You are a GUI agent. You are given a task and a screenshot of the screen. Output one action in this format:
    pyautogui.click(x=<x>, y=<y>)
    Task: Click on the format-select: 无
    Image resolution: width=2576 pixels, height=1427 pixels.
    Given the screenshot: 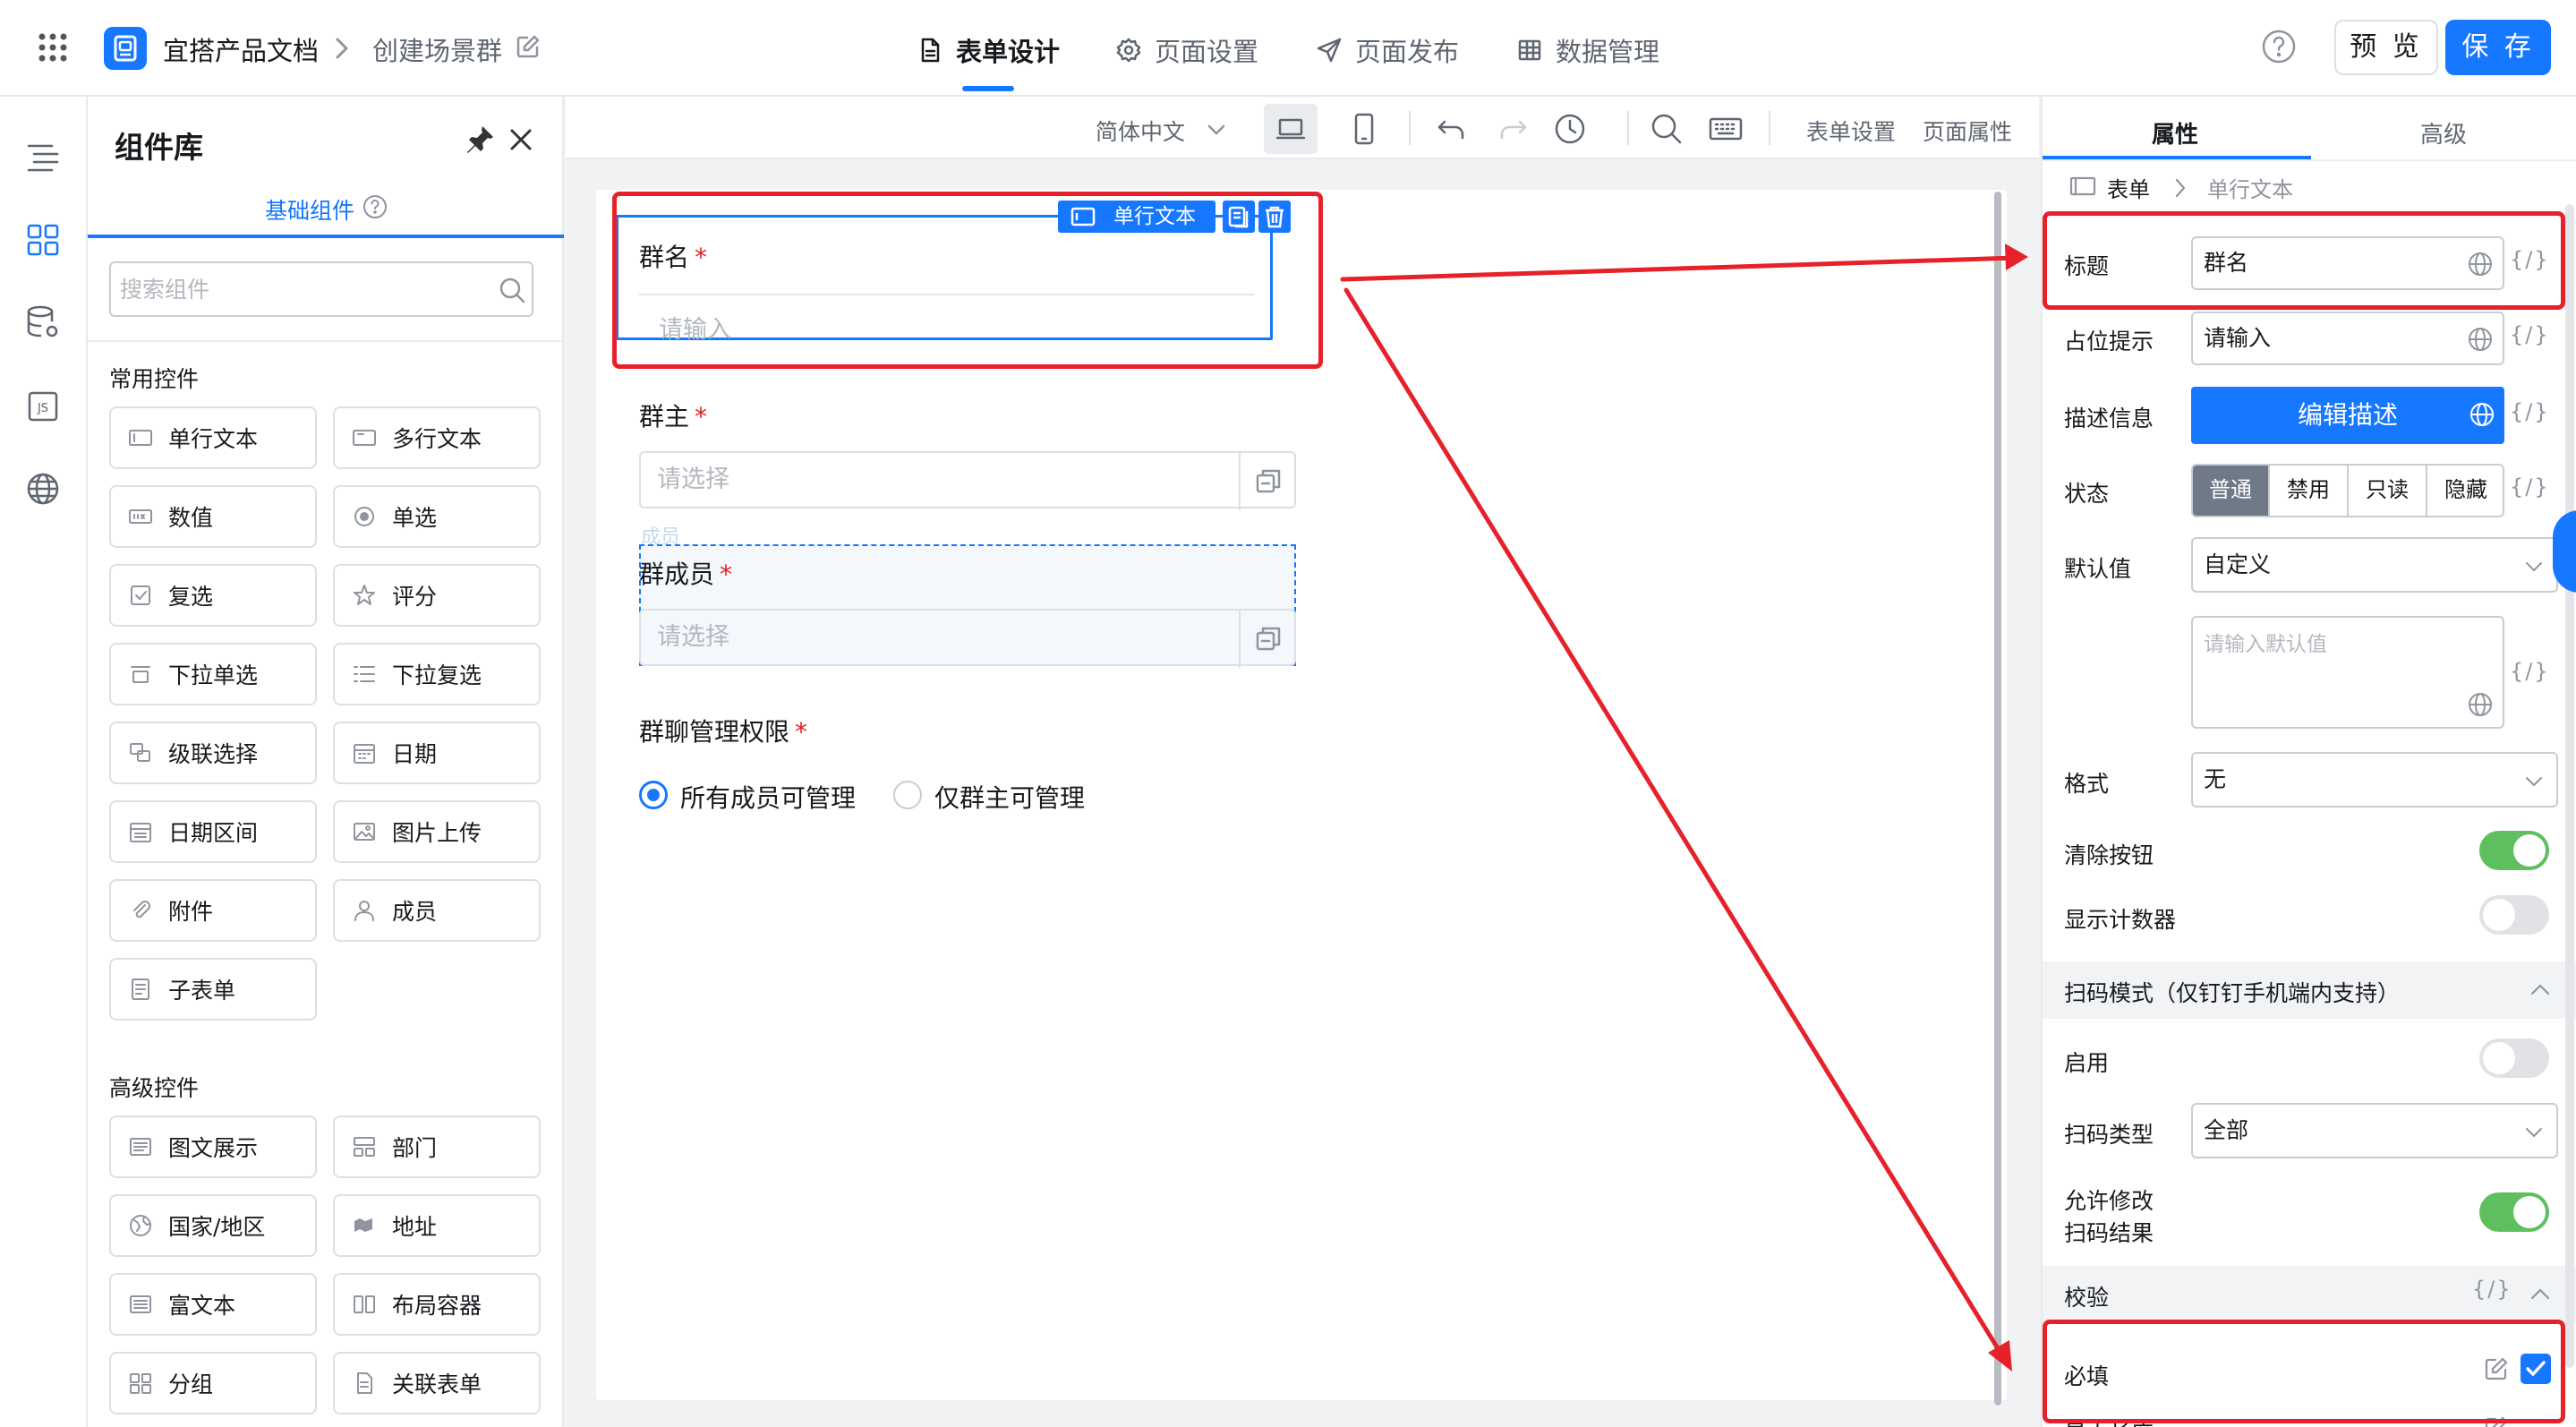 What is the action you would take?
    pyautogui.click(x=2374, y=780)
    